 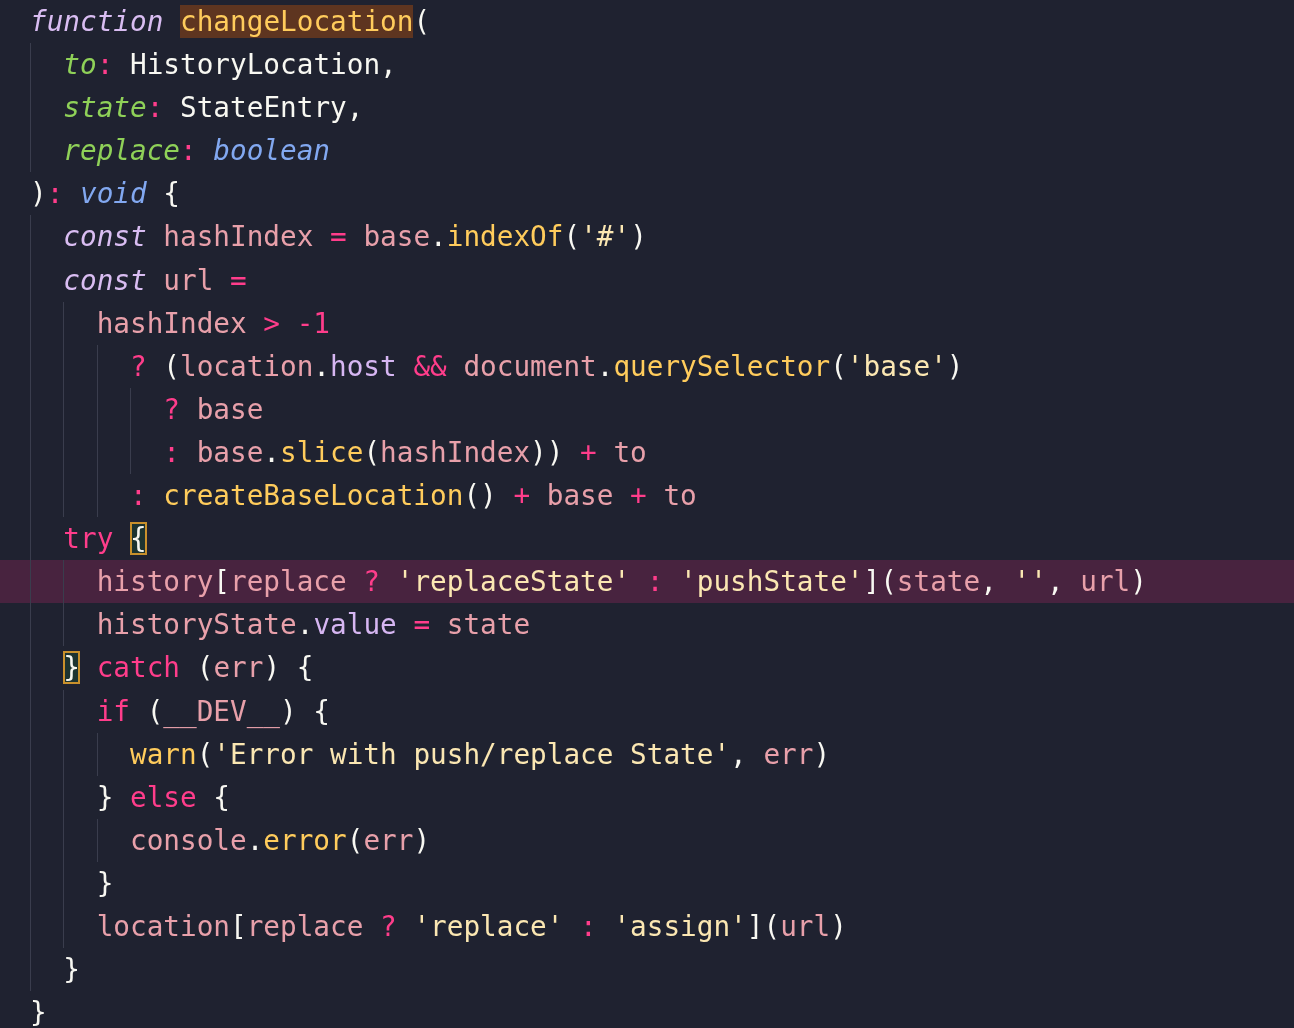 I want to click on code-line: : createBaseLocation() + base + to, so click(x=413, y=496).